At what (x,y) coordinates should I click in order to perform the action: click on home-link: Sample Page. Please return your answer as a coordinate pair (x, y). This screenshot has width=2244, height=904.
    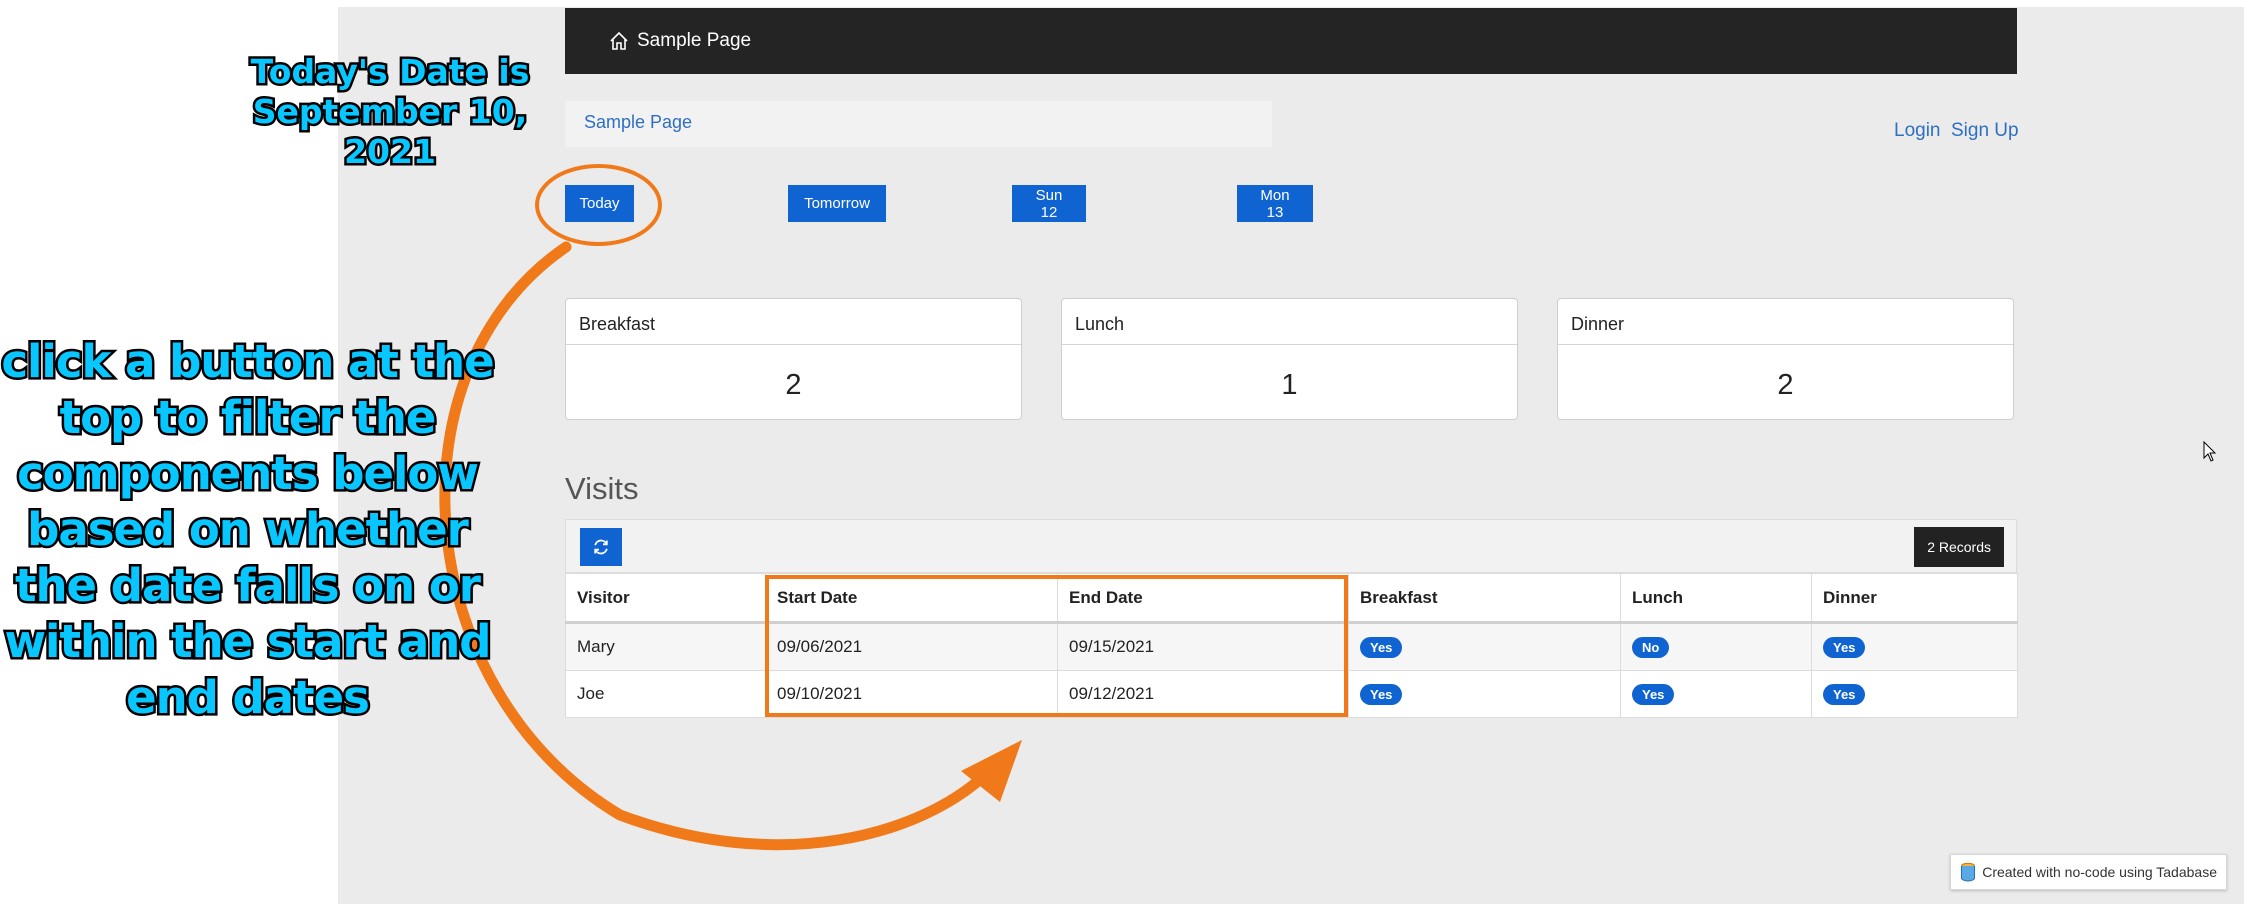
    Looking at the image, I should click on (680, 41).